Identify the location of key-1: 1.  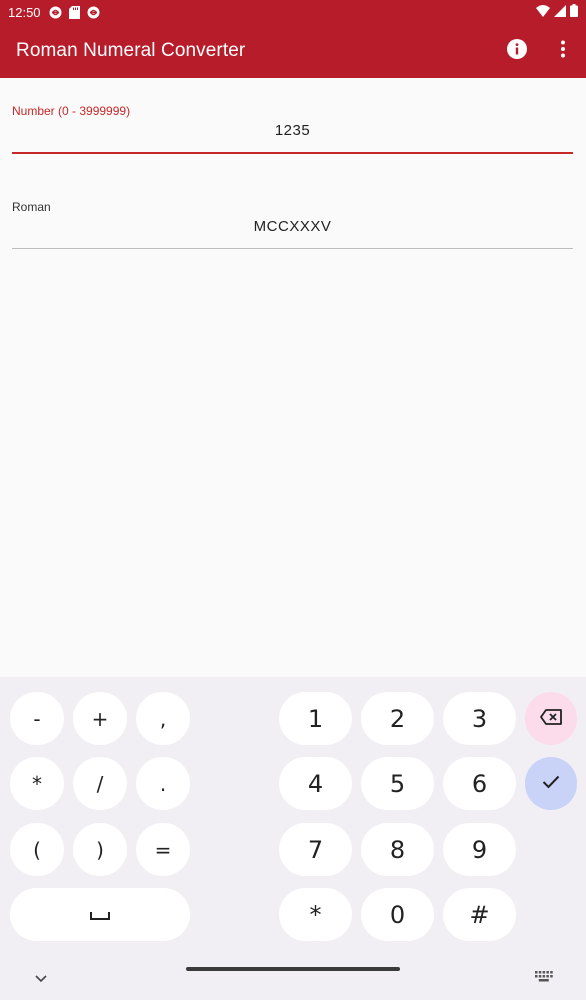
(315, 718).